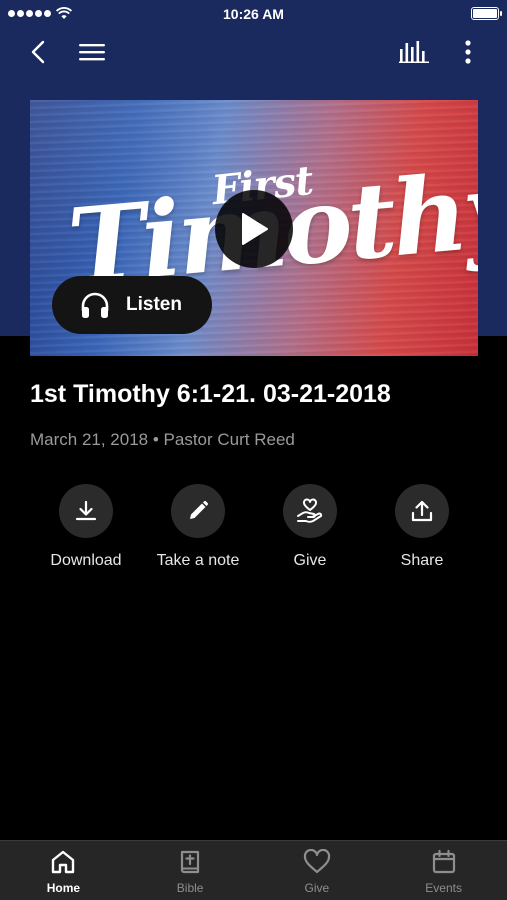 The width and height of the screenshot is (507, 900). I want to click on audio-bars-icon, so click(414, 52).